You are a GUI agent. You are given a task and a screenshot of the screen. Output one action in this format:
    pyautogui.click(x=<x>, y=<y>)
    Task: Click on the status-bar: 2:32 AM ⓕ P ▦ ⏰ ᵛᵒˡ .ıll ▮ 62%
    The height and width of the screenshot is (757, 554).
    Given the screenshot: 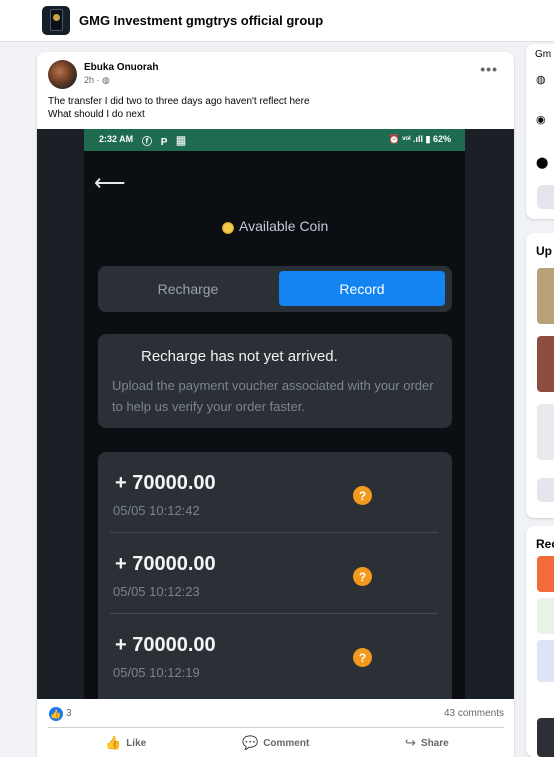 What is the action you would take?
    pyautogui.click(x=274, y=140)
    